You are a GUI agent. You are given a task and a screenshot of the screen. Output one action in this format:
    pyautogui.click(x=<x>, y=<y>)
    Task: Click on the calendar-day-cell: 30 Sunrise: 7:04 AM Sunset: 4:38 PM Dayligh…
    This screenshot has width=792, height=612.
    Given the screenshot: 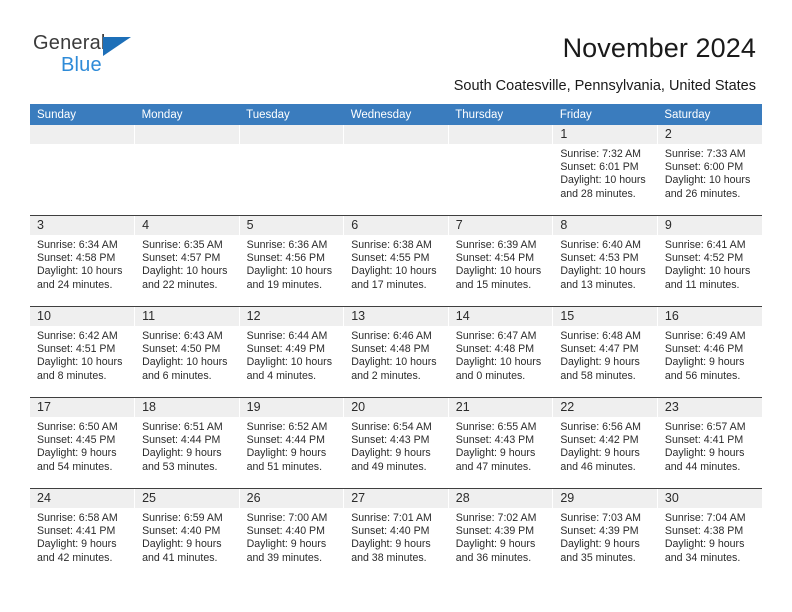 What is the action you would take?
    pyautogui.click(x=710, y=533)
    